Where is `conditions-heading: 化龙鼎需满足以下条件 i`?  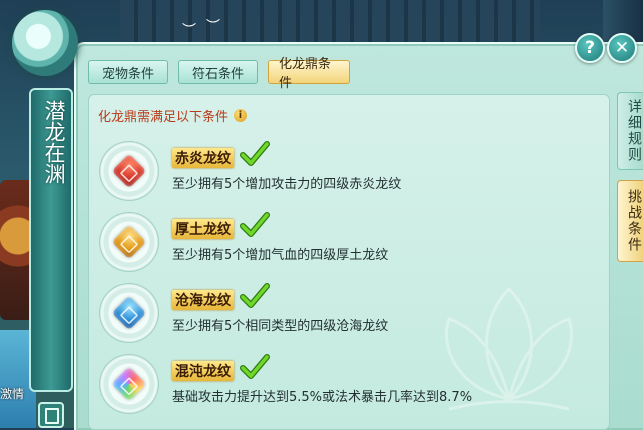 conditions-heading: 化龙鼎需满足以下条件 i is located at coordinates (173, 115).